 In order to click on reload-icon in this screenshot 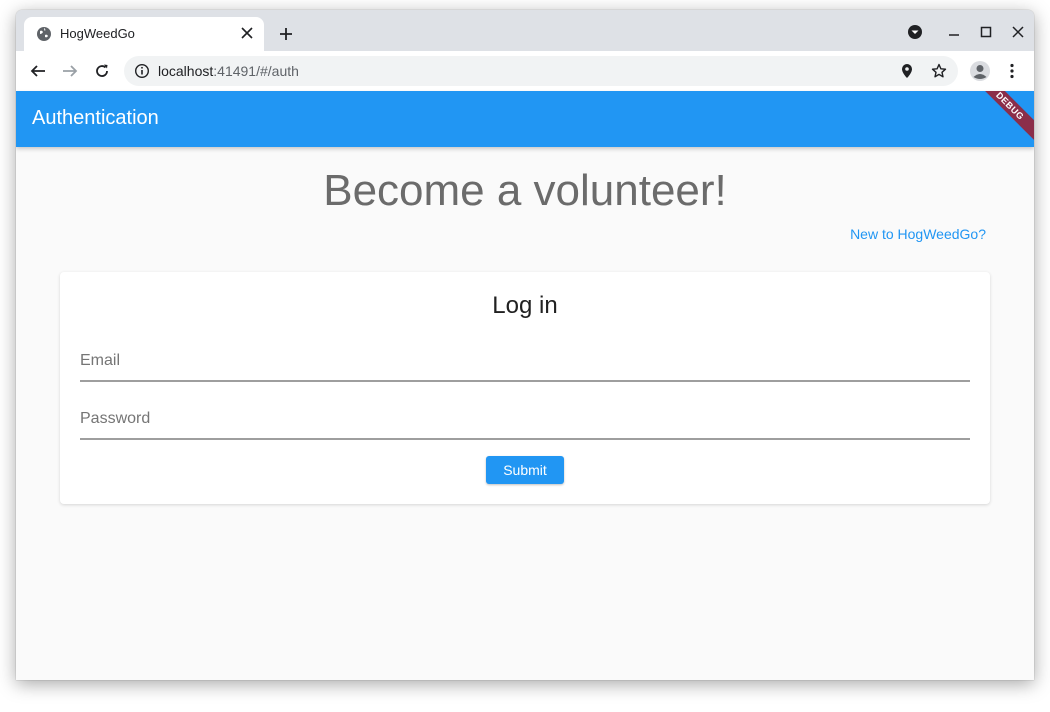, I will do `click(102, 71)`.